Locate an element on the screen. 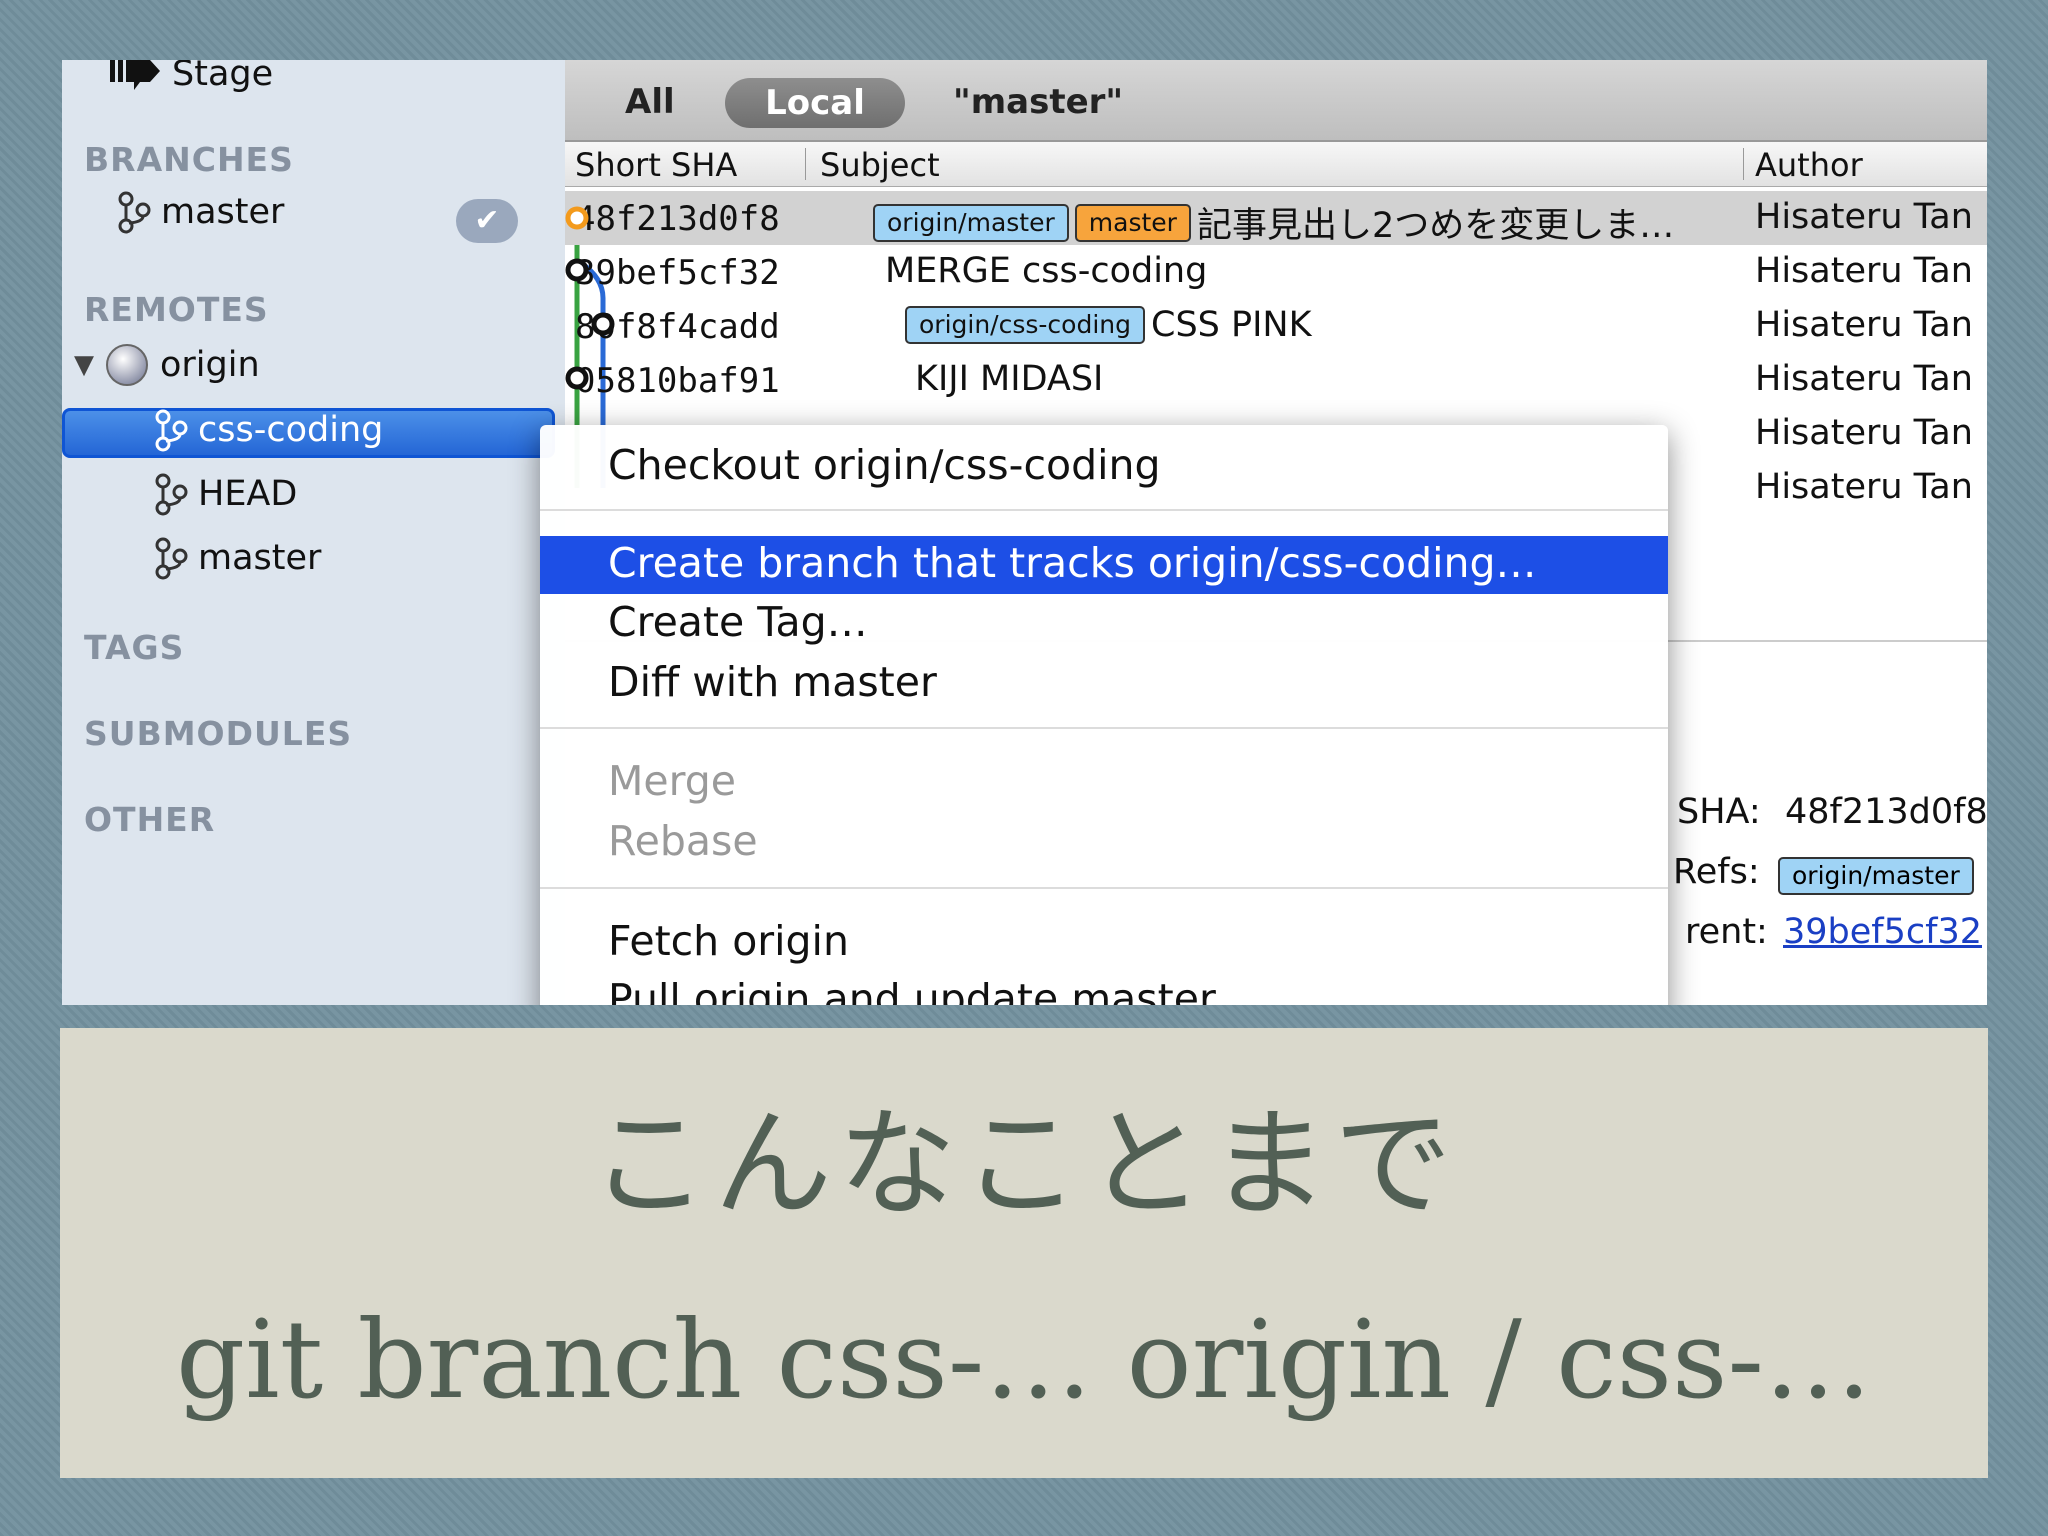 This screenshot has height=1536, width=2048. section-tags: TAGS is located at coordinates (134, 647).